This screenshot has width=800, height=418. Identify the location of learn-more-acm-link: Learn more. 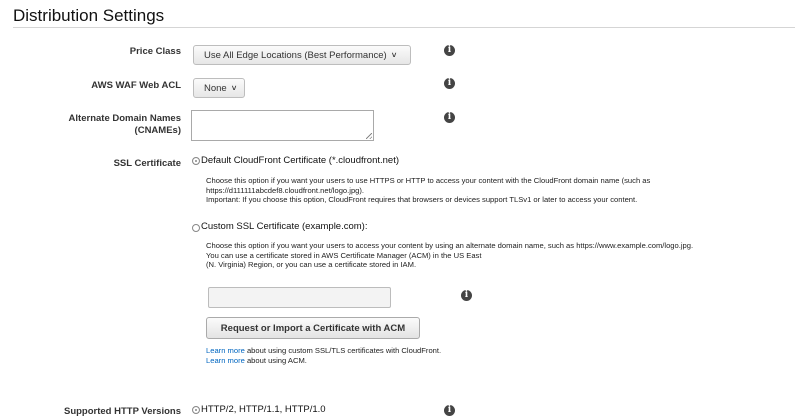
(225, 360).